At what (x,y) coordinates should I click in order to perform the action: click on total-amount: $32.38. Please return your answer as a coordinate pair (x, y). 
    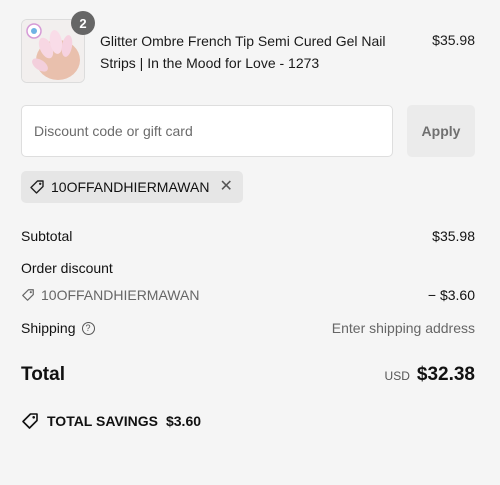
    Looking at the image, I should click on (445, 374).